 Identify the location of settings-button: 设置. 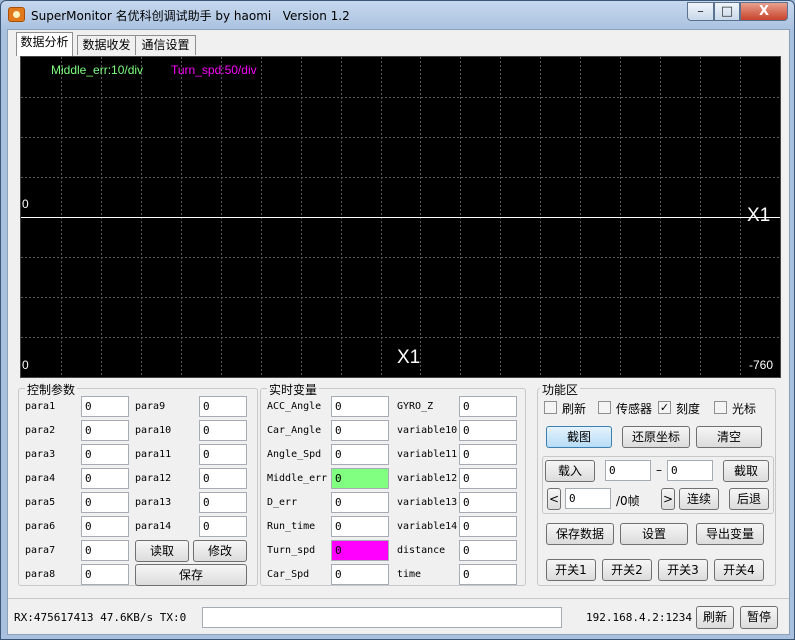
(654, 534).